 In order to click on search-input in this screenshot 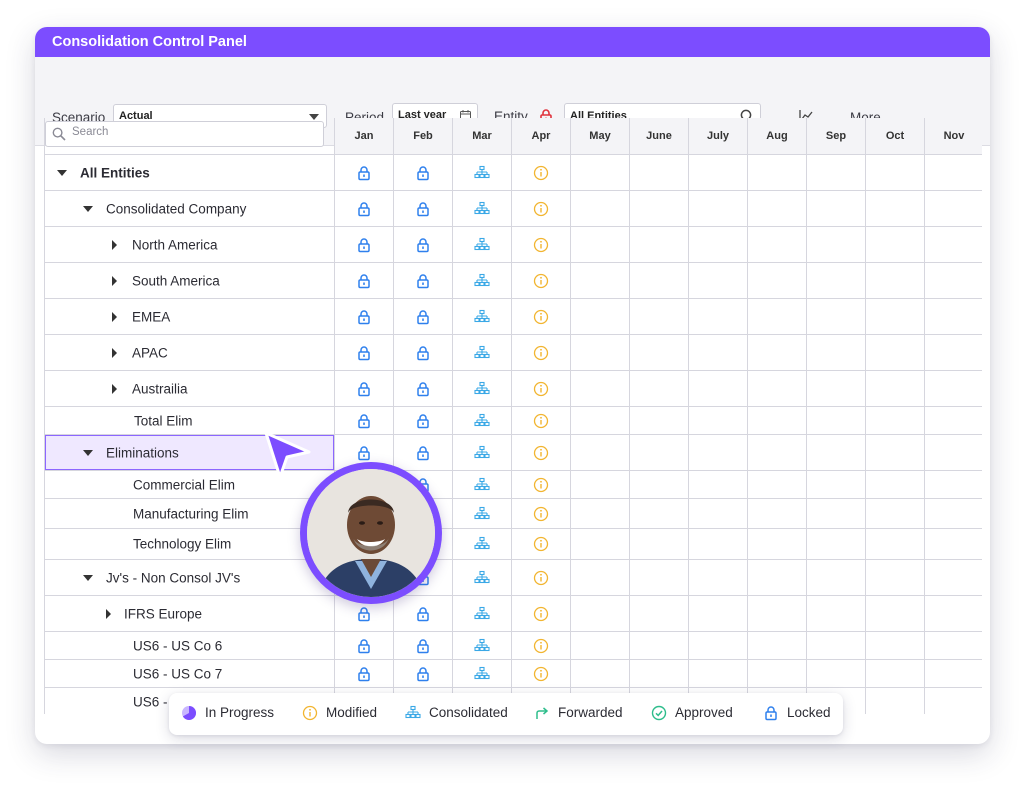, I will do `click(192, 132)`.